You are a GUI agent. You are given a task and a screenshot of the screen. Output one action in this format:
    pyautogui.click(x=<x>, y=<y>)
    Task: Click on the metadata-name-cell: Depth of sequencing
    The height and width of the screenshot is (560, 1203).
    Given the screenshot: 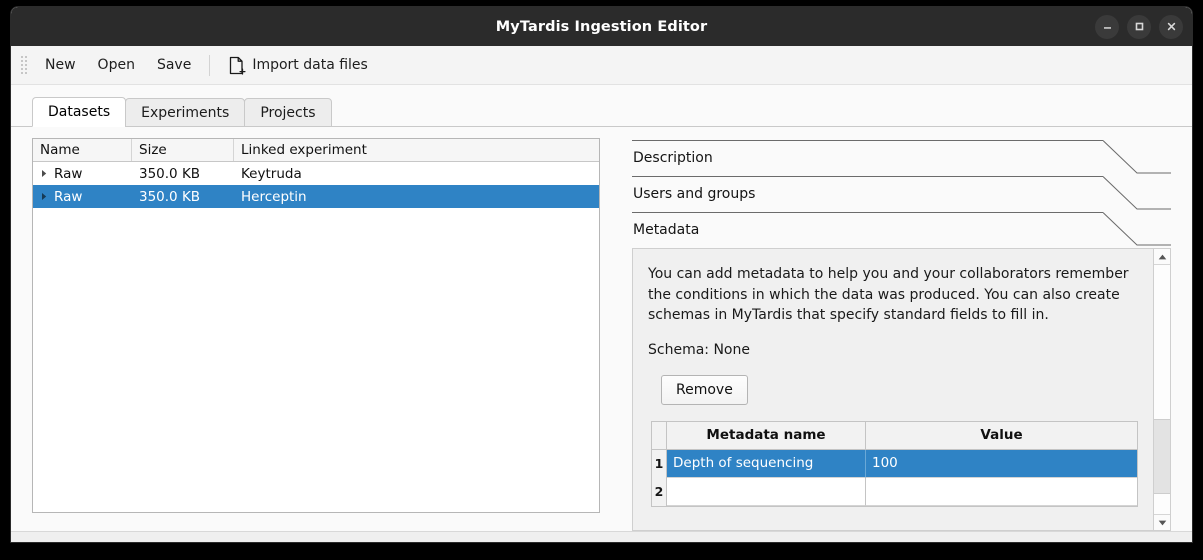 What is the action you would take?
    pyautogui.click(x=766, y=463)
    